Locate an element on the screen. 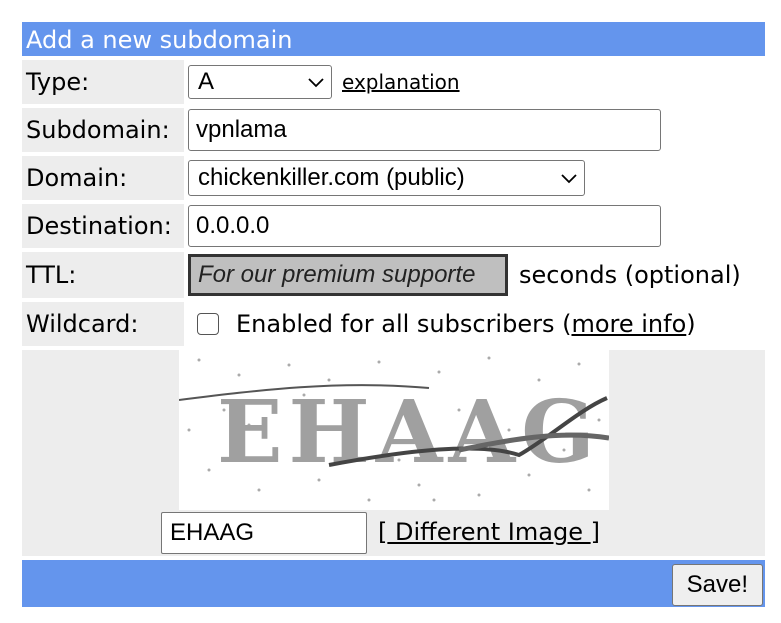 The width and height of the screenshot is (781, 623). subdomain-input: vpnlama is located at coordinates (424, 130).